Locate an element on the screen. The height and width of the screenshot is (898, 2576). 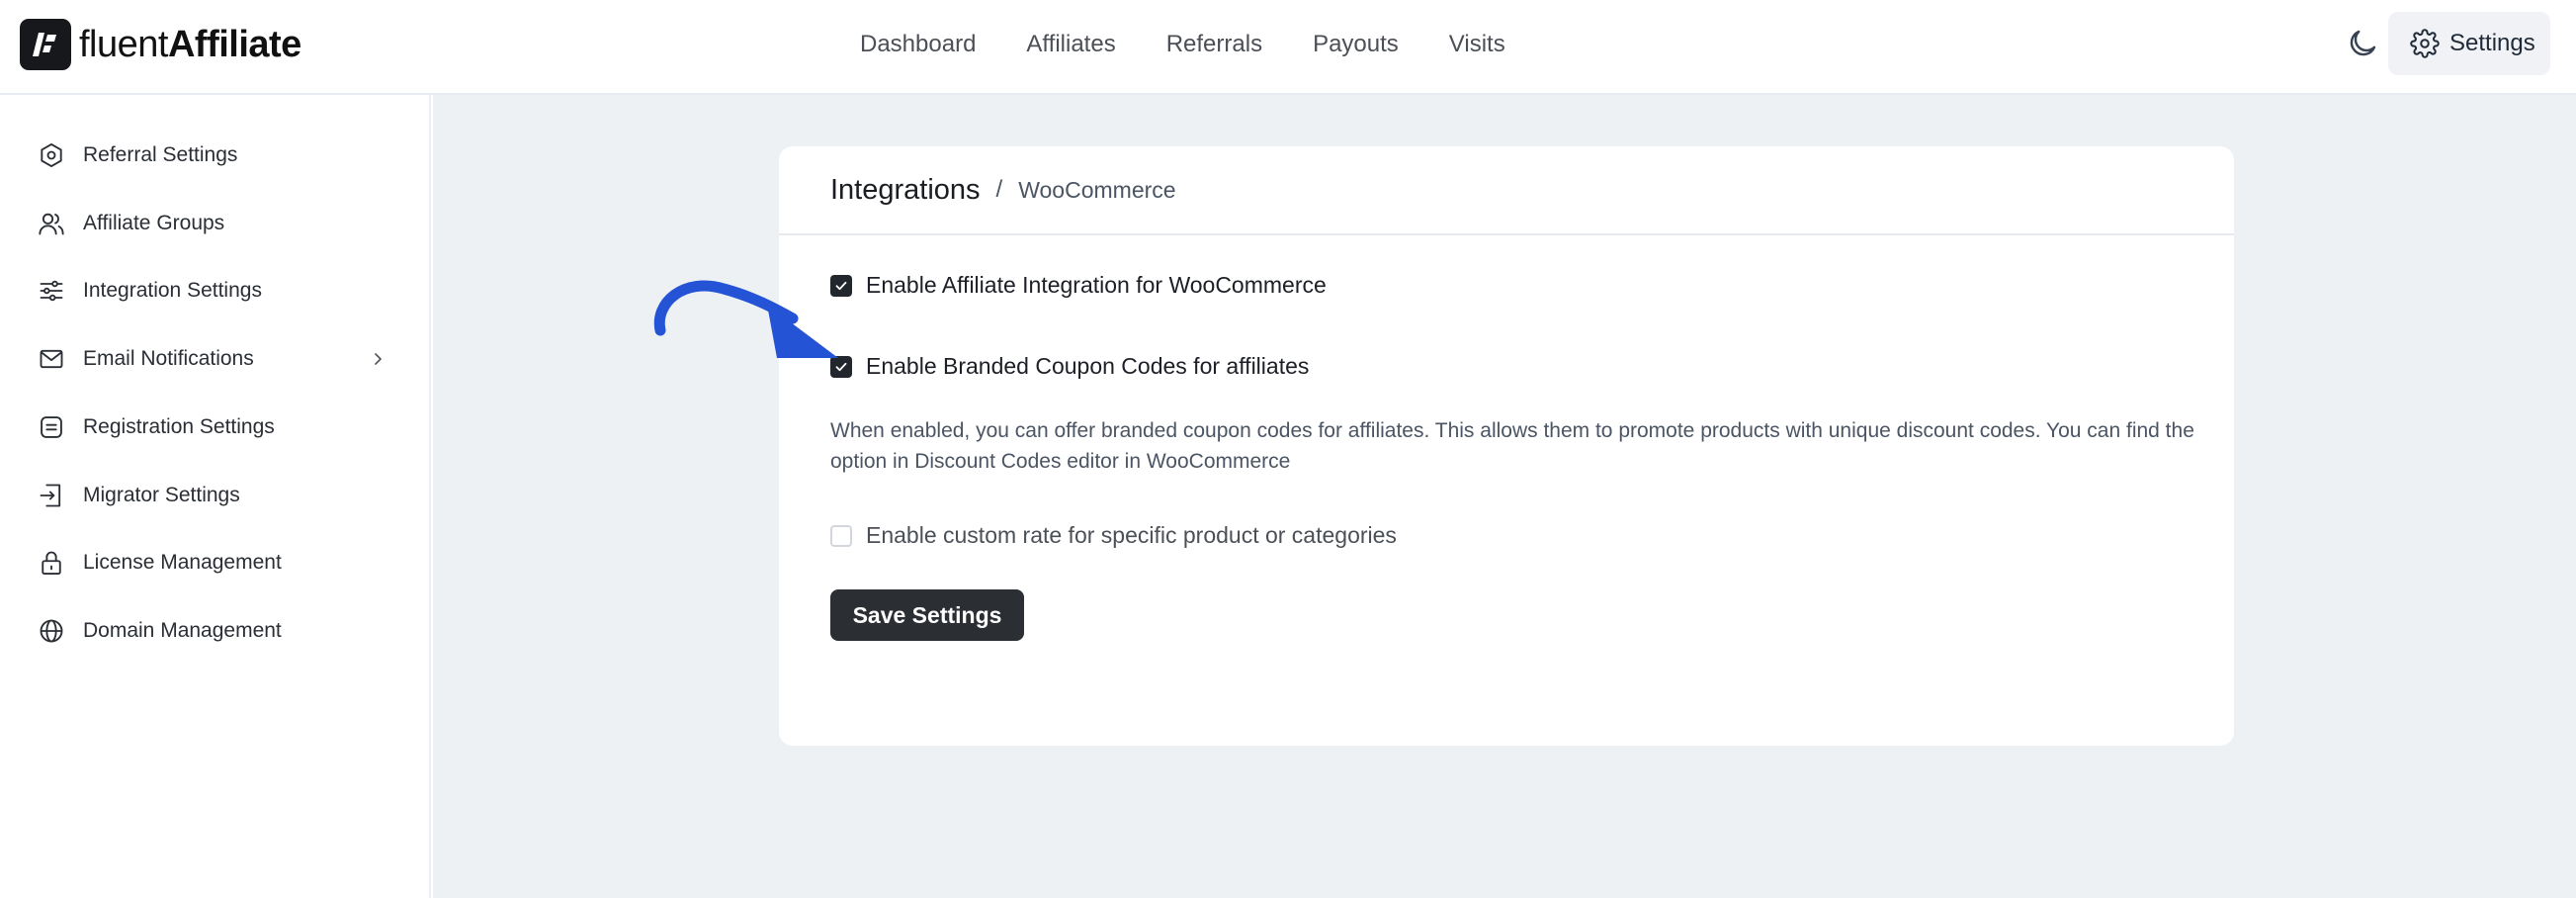
dark-mode-toggle is located at coordinates (2362, 44).